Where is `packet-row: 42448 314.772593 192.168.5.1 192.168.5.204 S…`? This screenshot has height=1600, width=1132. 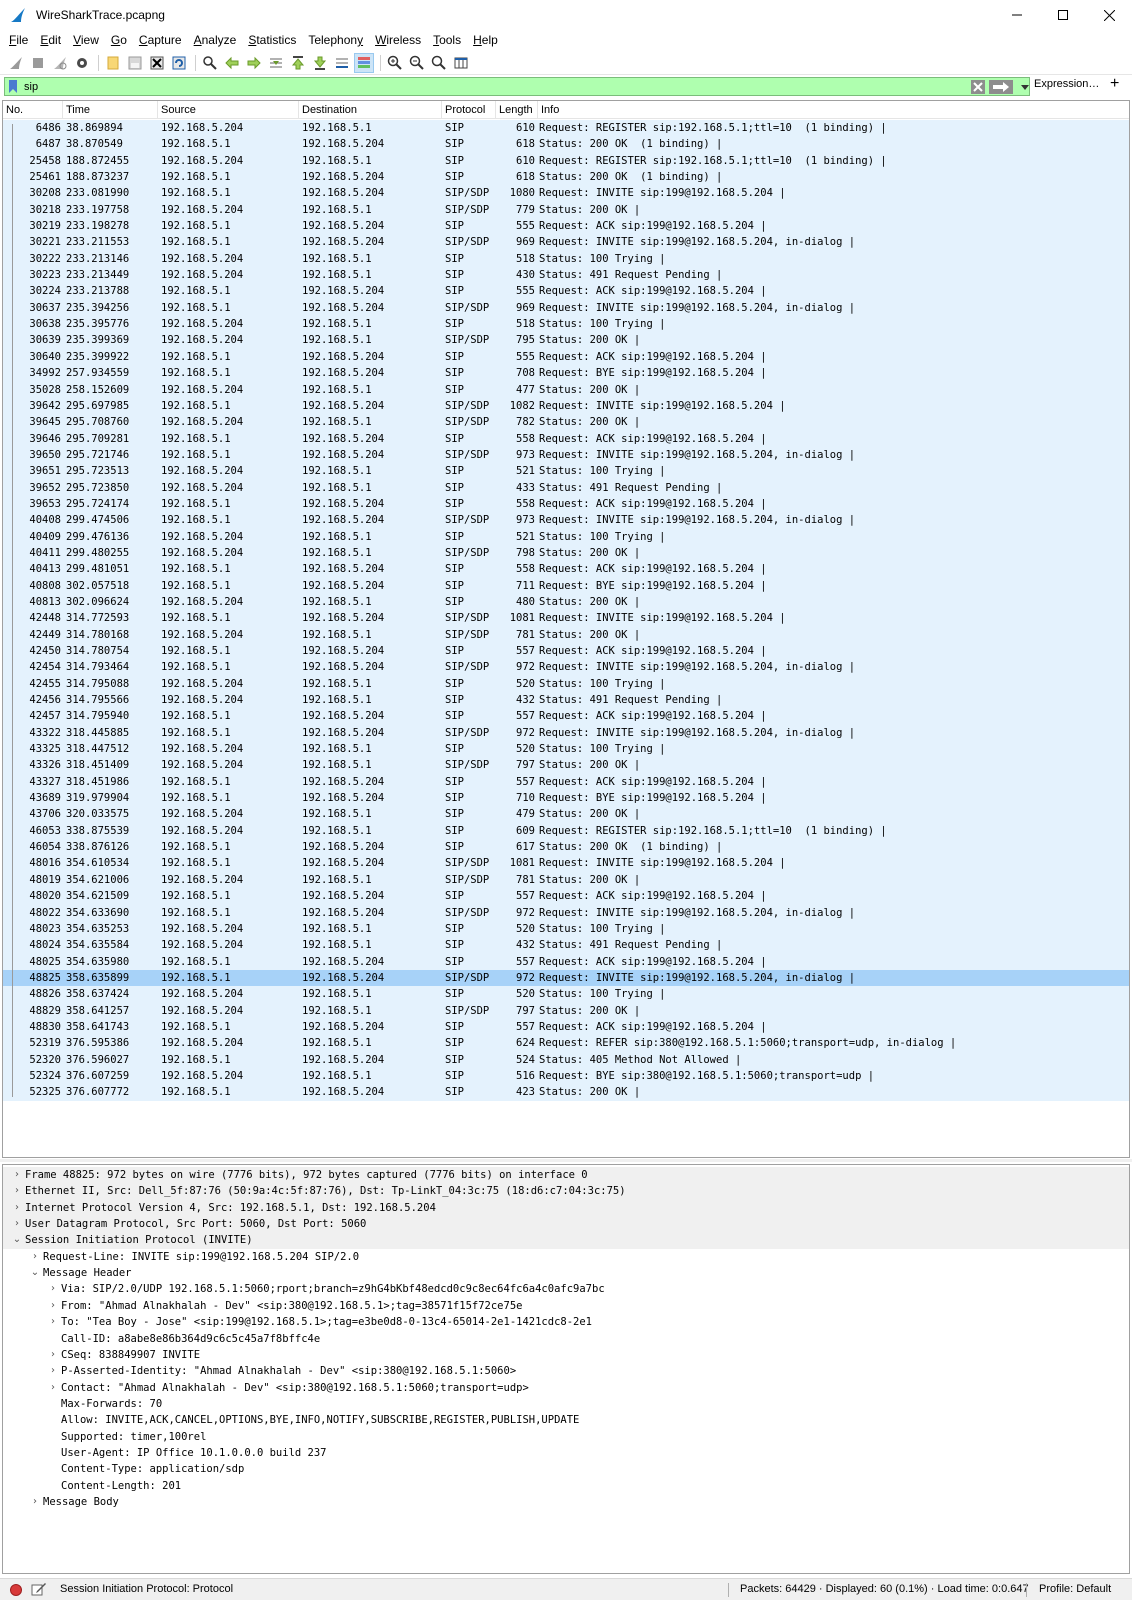 packet-row: 42448 314.772593 192.168.5.1 192.168.5.204 S… is located at coordinates (566, 618).